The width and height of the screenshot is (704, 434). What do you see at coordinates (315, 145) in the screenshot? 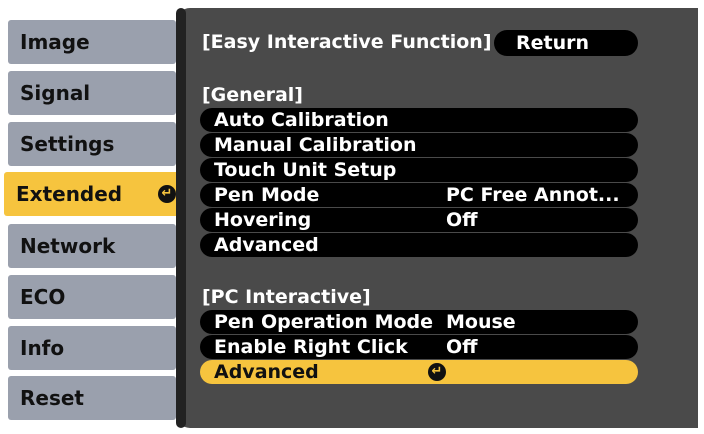
I see `row-label: Manual Calibration` at bounding box center [315, 145].